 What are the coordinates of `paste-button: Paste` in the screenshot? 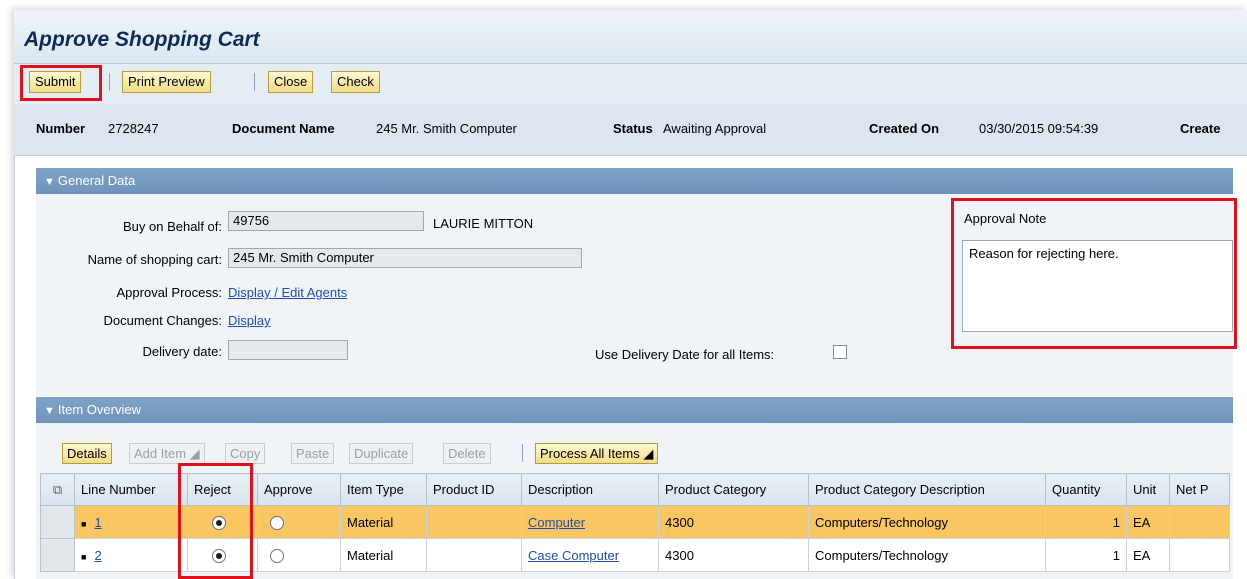 It's located at (313, 453).